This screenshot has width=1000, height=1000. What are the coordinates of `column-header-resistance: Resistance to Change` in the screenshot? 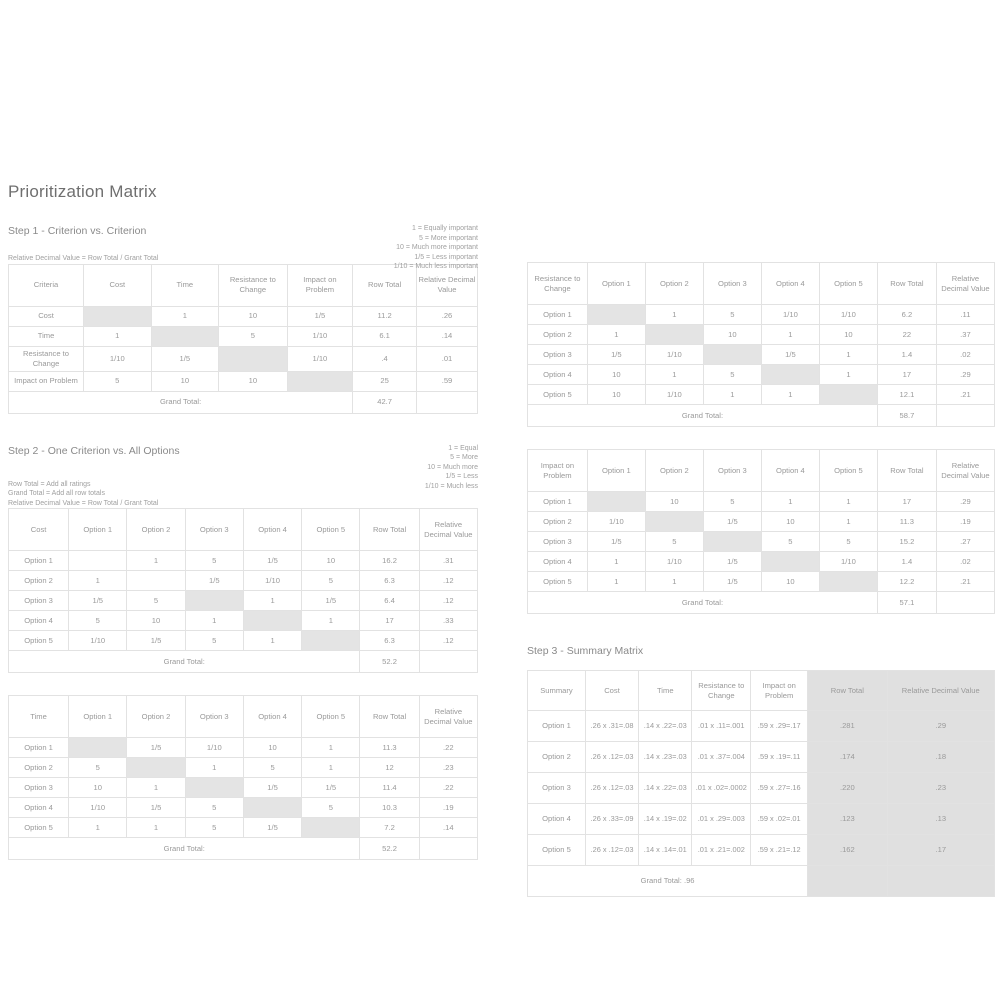 It's located at (253, 285).